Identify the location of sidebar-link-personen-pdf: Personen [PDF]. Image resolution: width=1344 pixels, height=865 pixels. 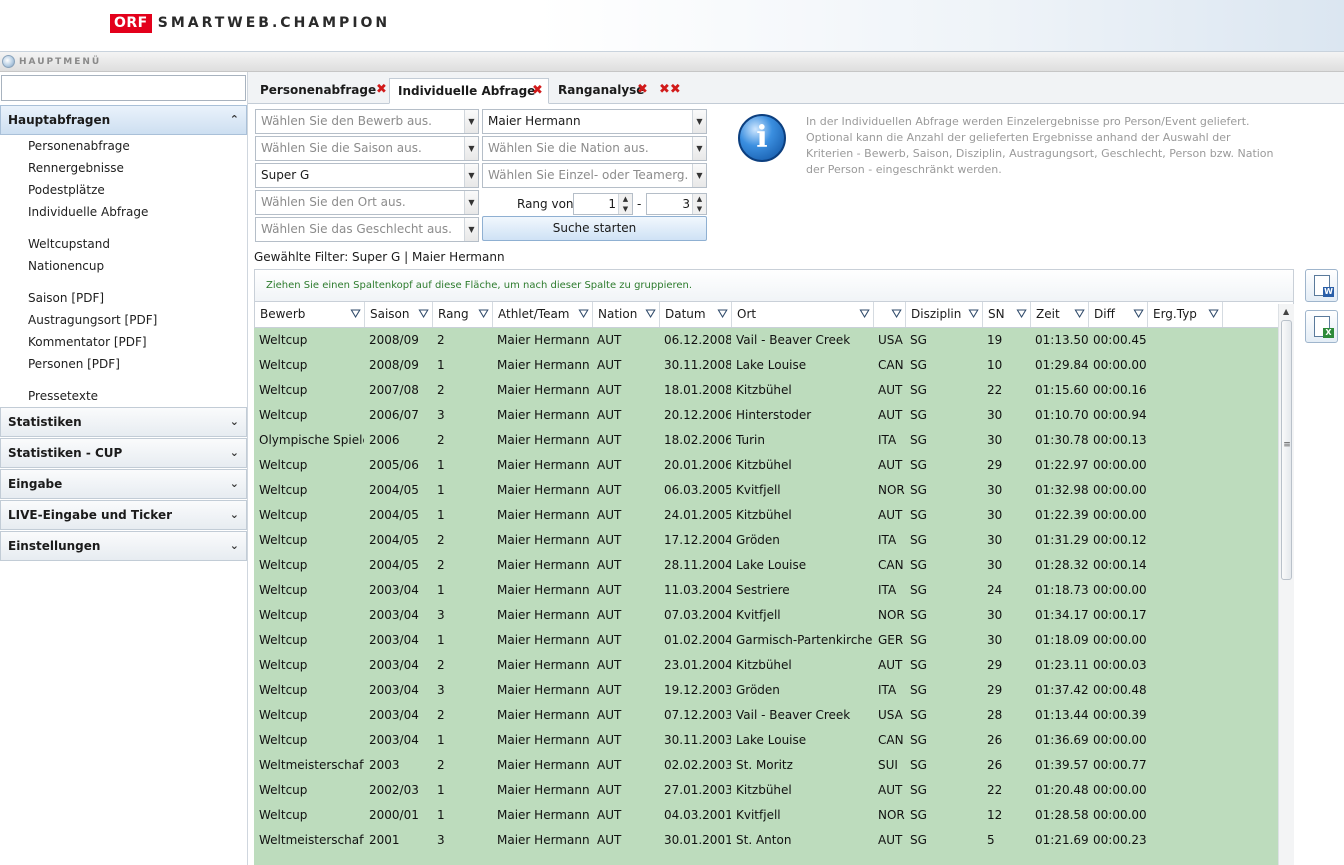
(74, 364).